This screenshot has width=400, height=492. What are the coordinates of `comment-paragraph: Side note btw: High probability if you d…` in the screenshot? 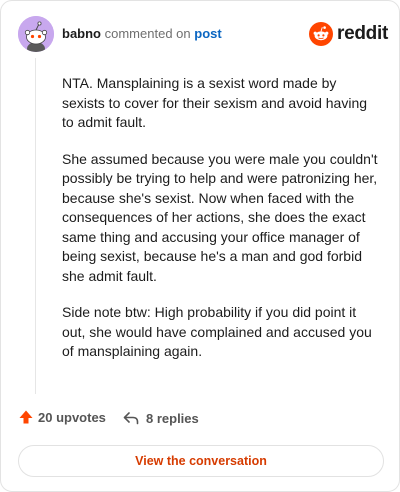 It's located at (217, 331).